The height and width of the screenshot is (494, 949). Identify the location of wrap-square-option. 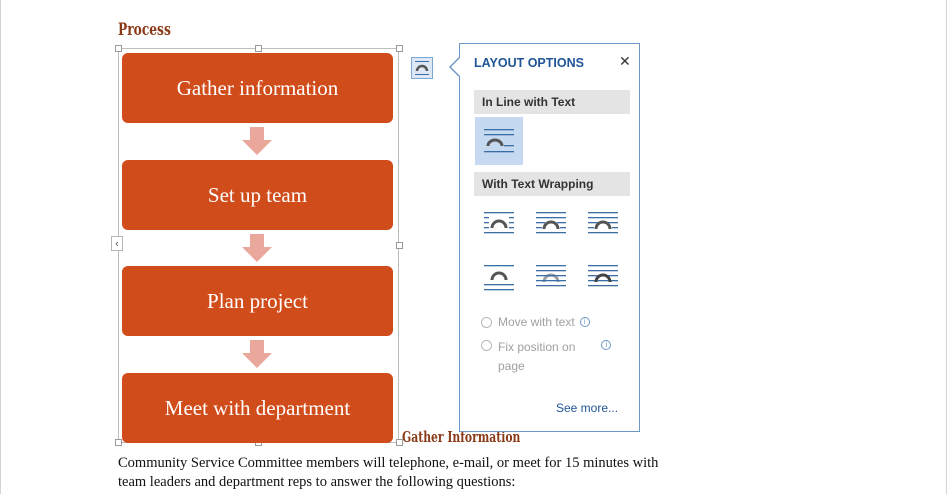
(499, 223).